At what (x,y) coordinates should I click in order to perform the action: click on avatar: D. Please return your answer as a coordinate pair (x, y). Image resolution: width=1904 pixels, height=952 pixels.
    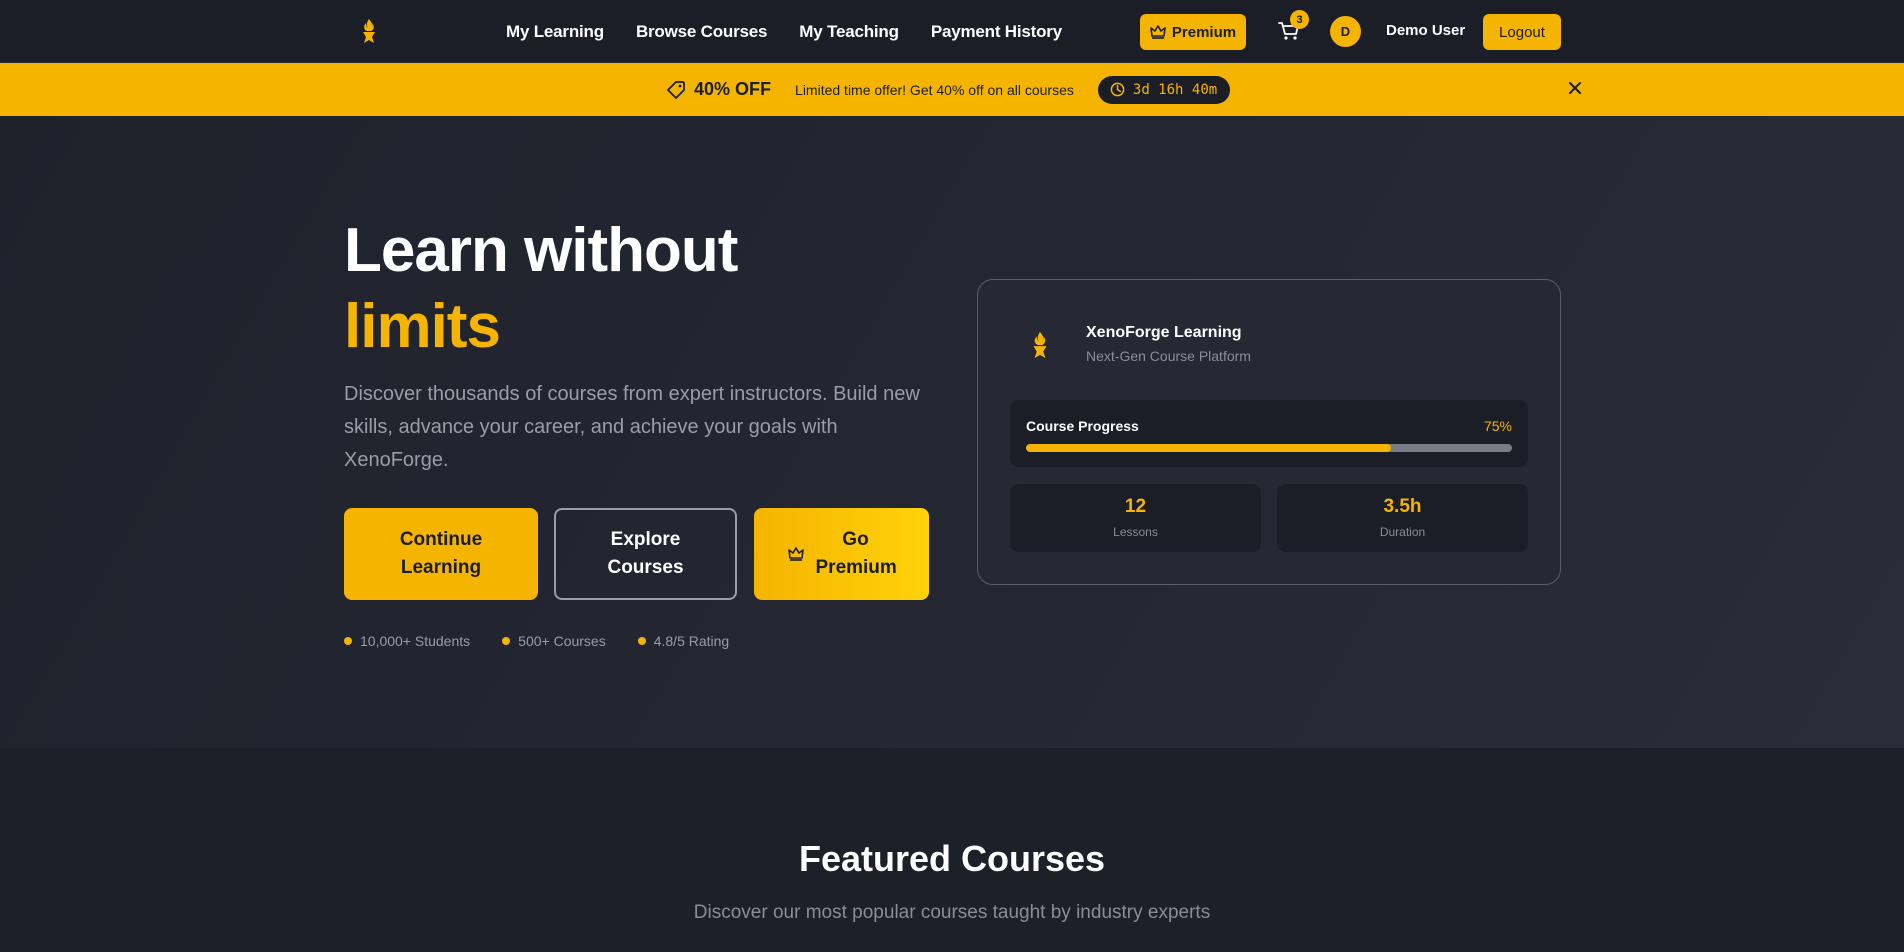
    Looking at the image, I should click on (1345, 31).